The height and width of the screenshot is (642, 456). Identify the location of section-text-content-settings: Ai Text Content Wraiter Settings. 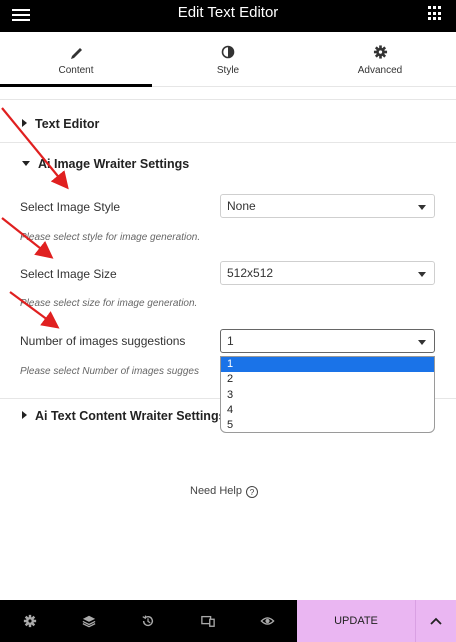
(124, 416).